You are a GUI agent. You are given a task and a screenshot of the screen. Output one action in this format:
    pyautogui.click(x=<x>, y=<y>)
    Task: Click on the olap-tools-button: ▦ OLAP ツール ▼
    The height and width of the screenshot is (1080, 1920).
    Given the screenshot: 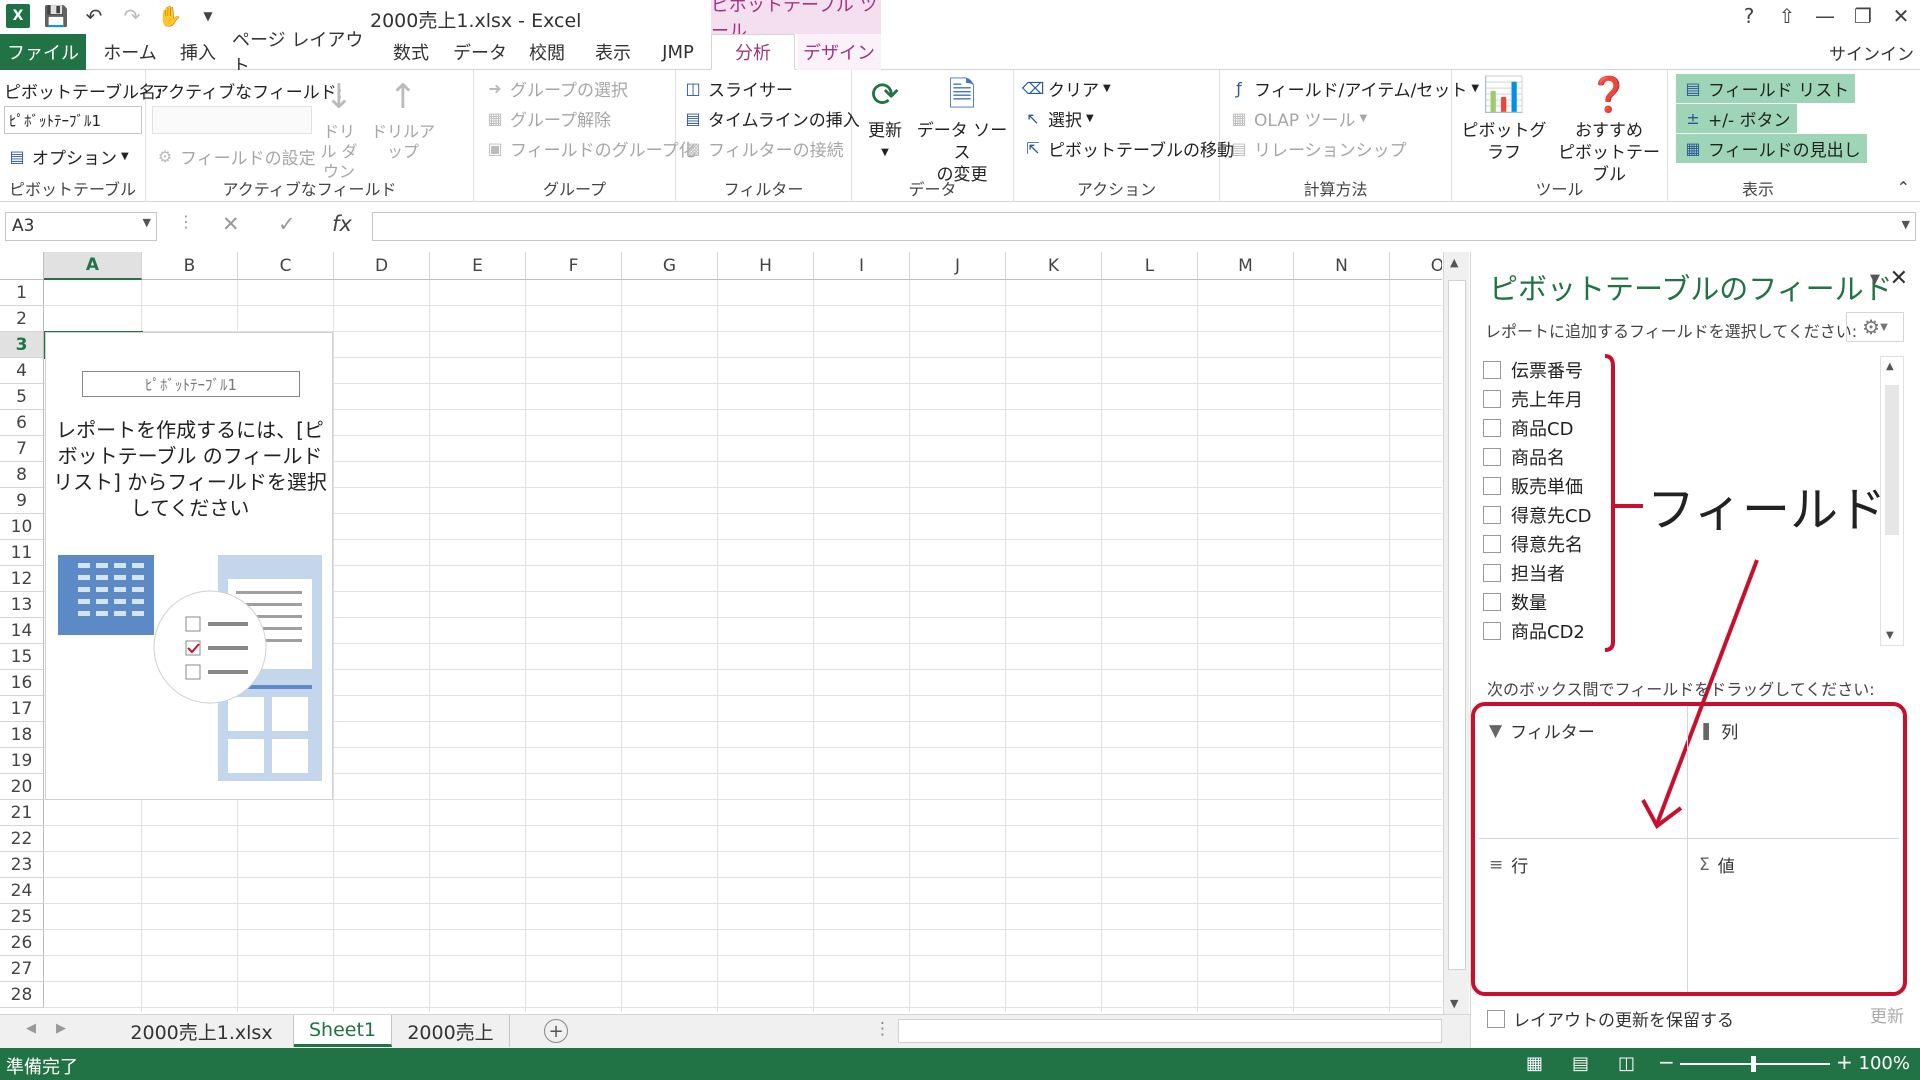 What is the action you would take?
    pyautogui.click(x=1297, y=118)
    